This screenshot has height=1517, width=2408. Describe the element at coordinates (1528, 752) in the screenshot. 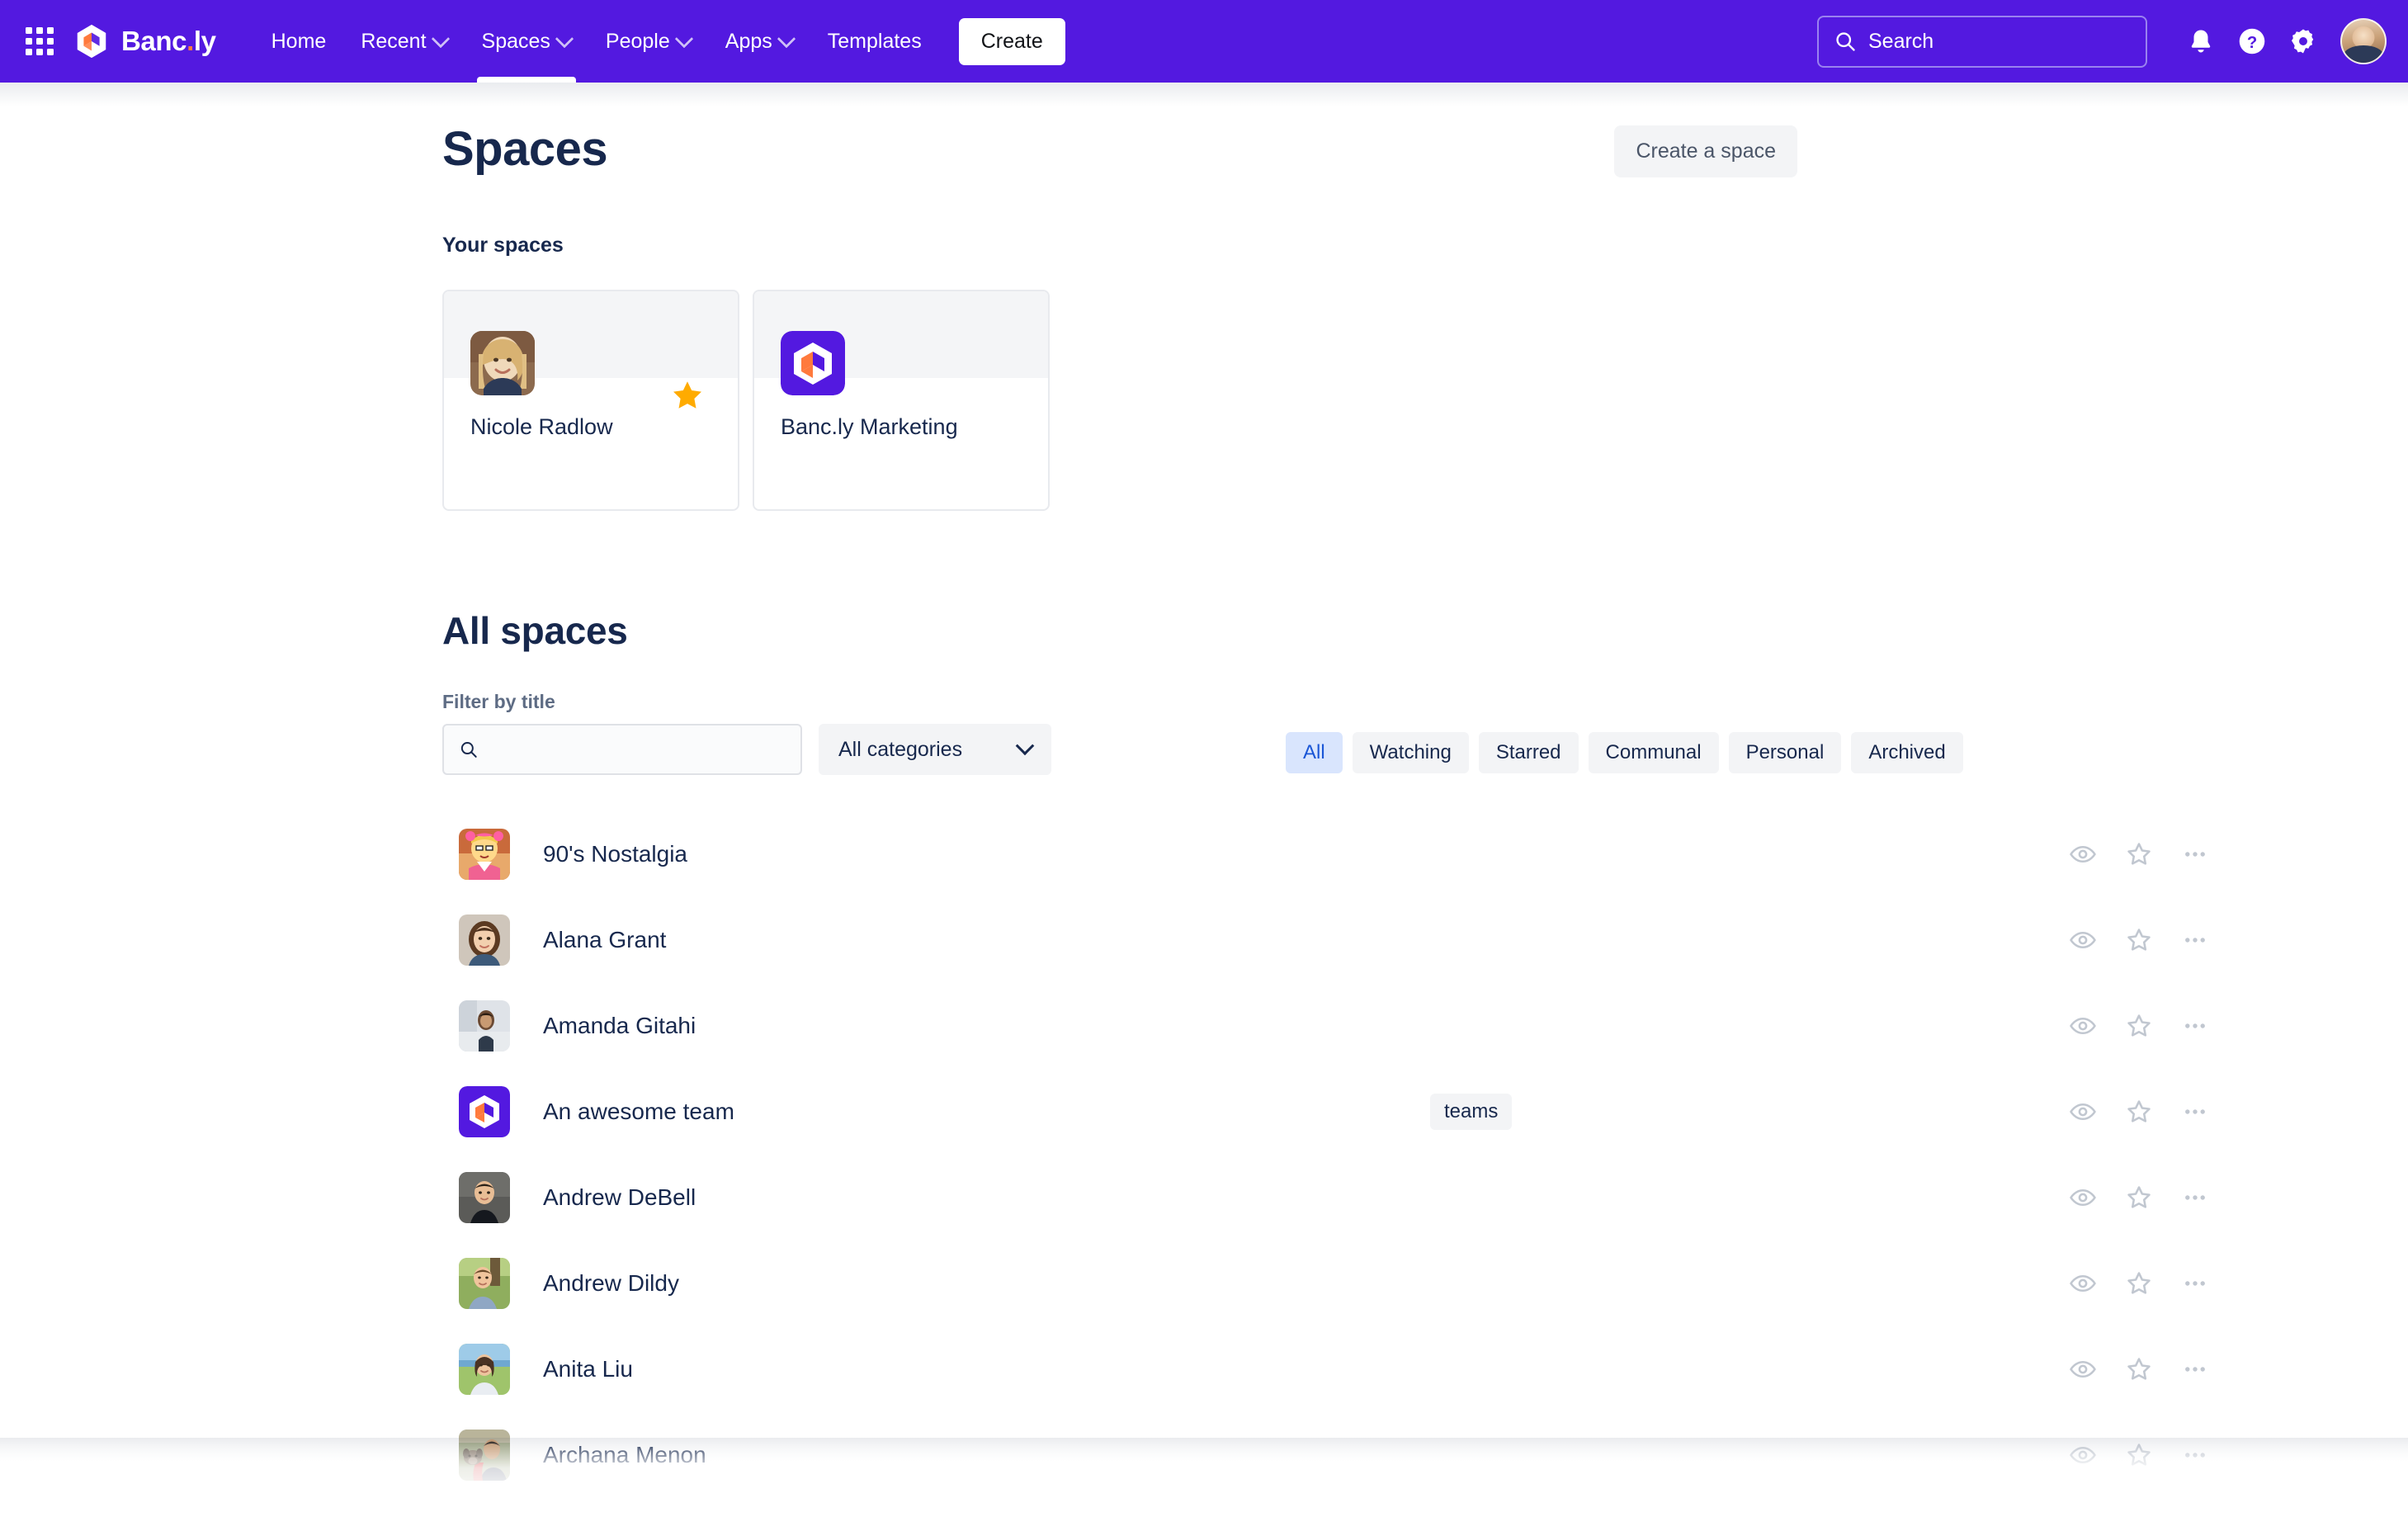

I see `filter-pill-starred: Starred` at that location.